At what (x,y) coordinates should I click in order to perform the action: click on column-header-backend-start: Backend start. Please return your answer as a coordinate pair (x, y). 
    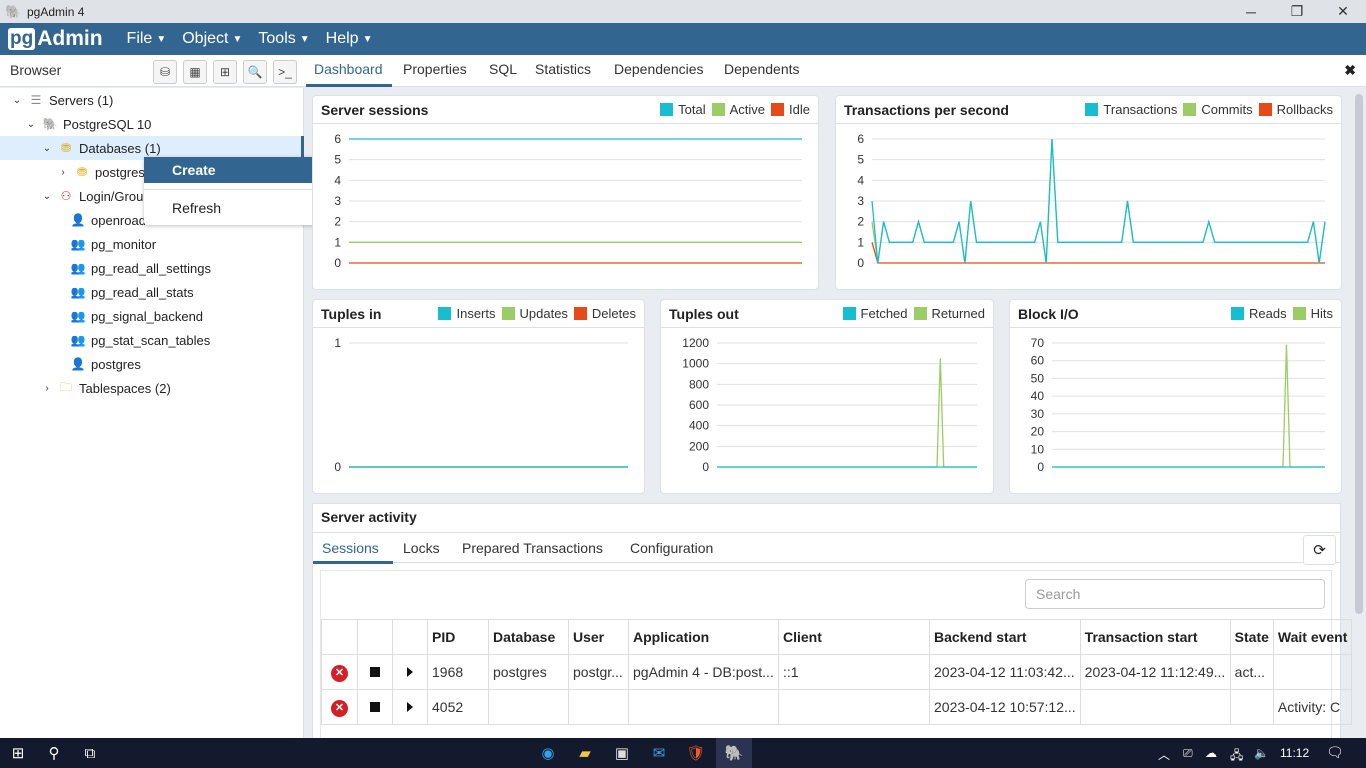
    Looking at the image, I should click on (1005, 637).